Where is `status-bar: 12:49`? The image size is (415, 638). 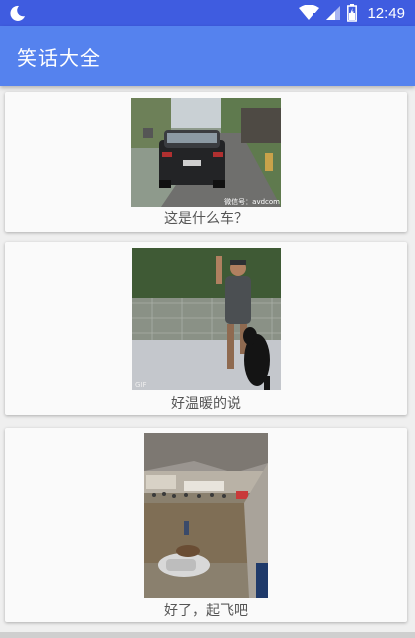
status-bar: 12:49 is located at coordinates (207, 13).